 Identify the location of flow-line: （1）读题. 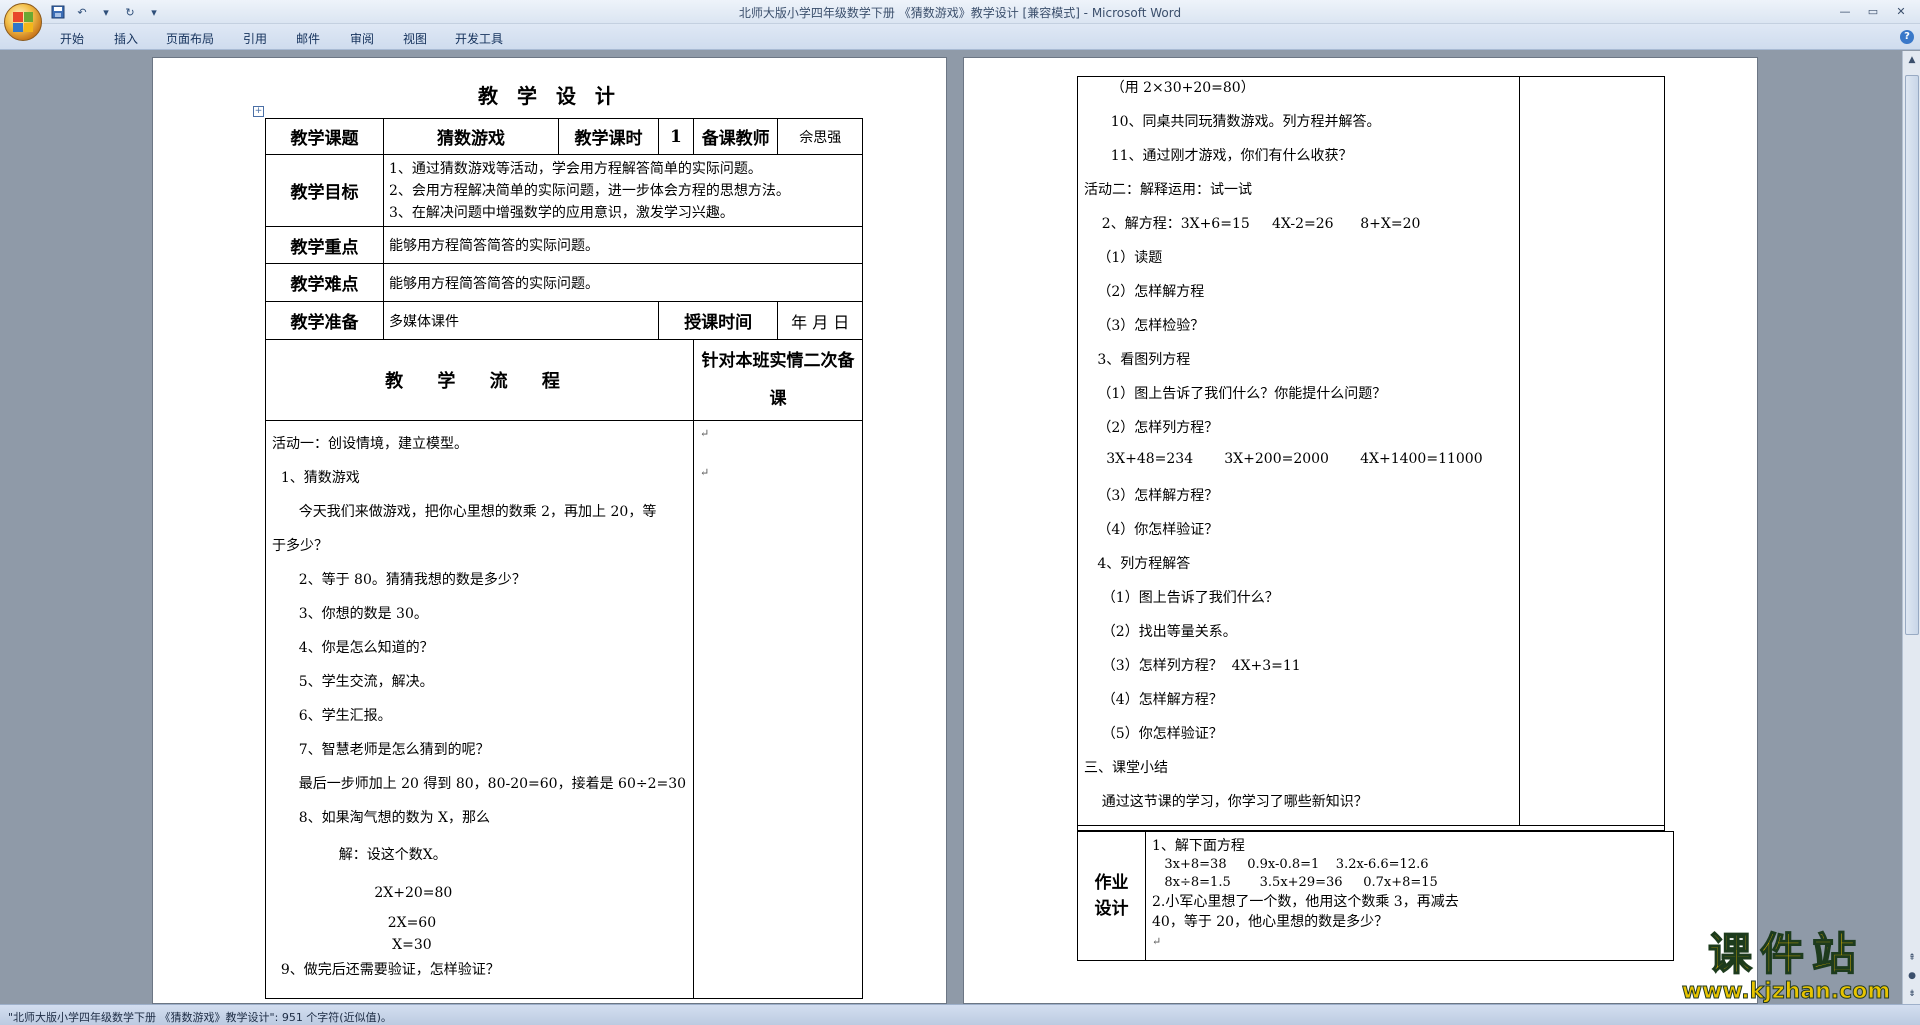
(1123, 258).